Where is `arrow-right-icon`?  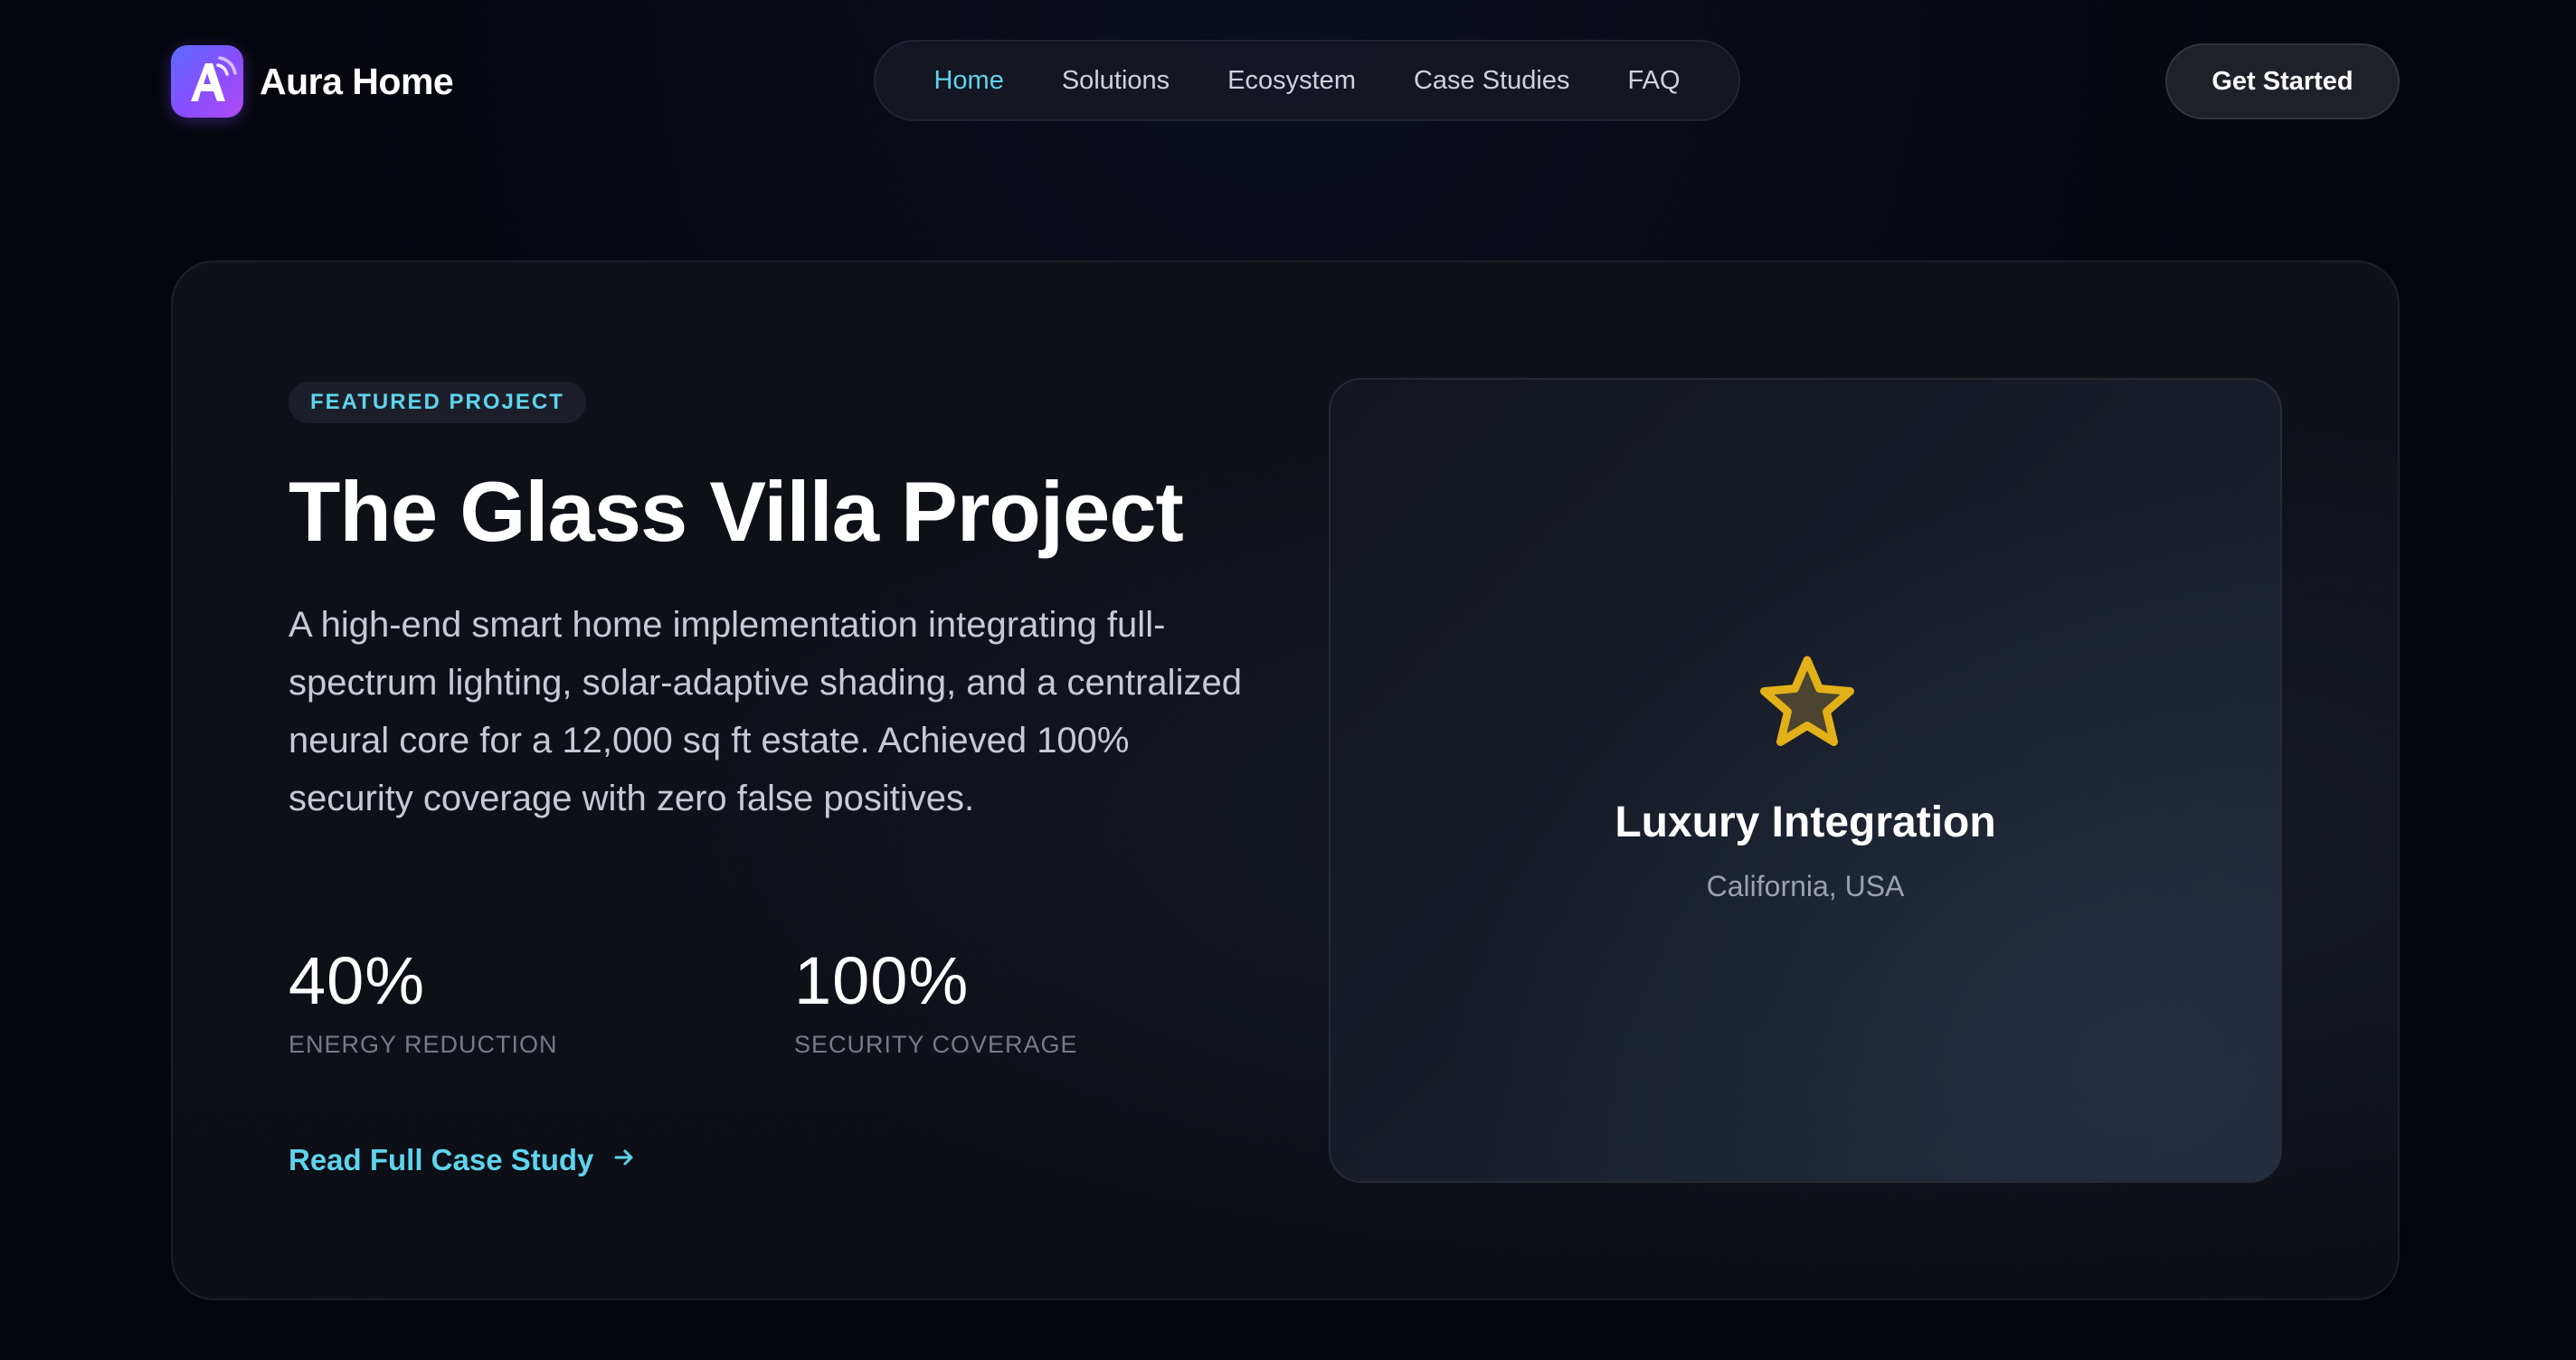 arrow-right-icon is located at coordinates (624, 1160).